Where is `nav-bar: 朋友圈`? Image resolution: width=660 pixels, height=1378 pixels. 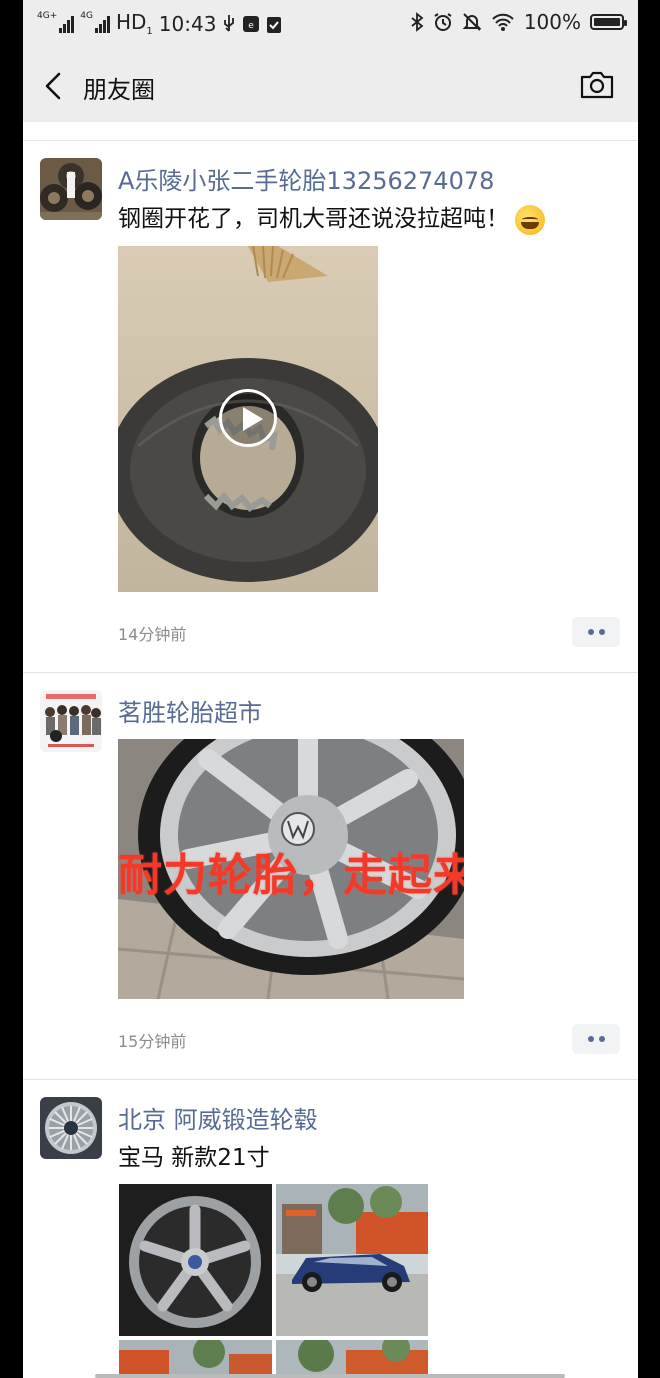
nav-bar: 朋友圈 is located at coordinates (330, 86).